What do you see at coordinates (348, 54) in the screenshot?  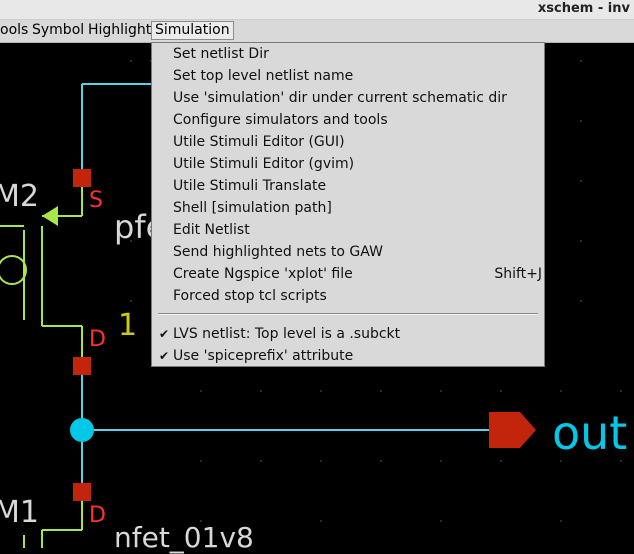 I see `menu-item-set-netlist-dir: Set netlist Dir` at bounding box center [348, 54].